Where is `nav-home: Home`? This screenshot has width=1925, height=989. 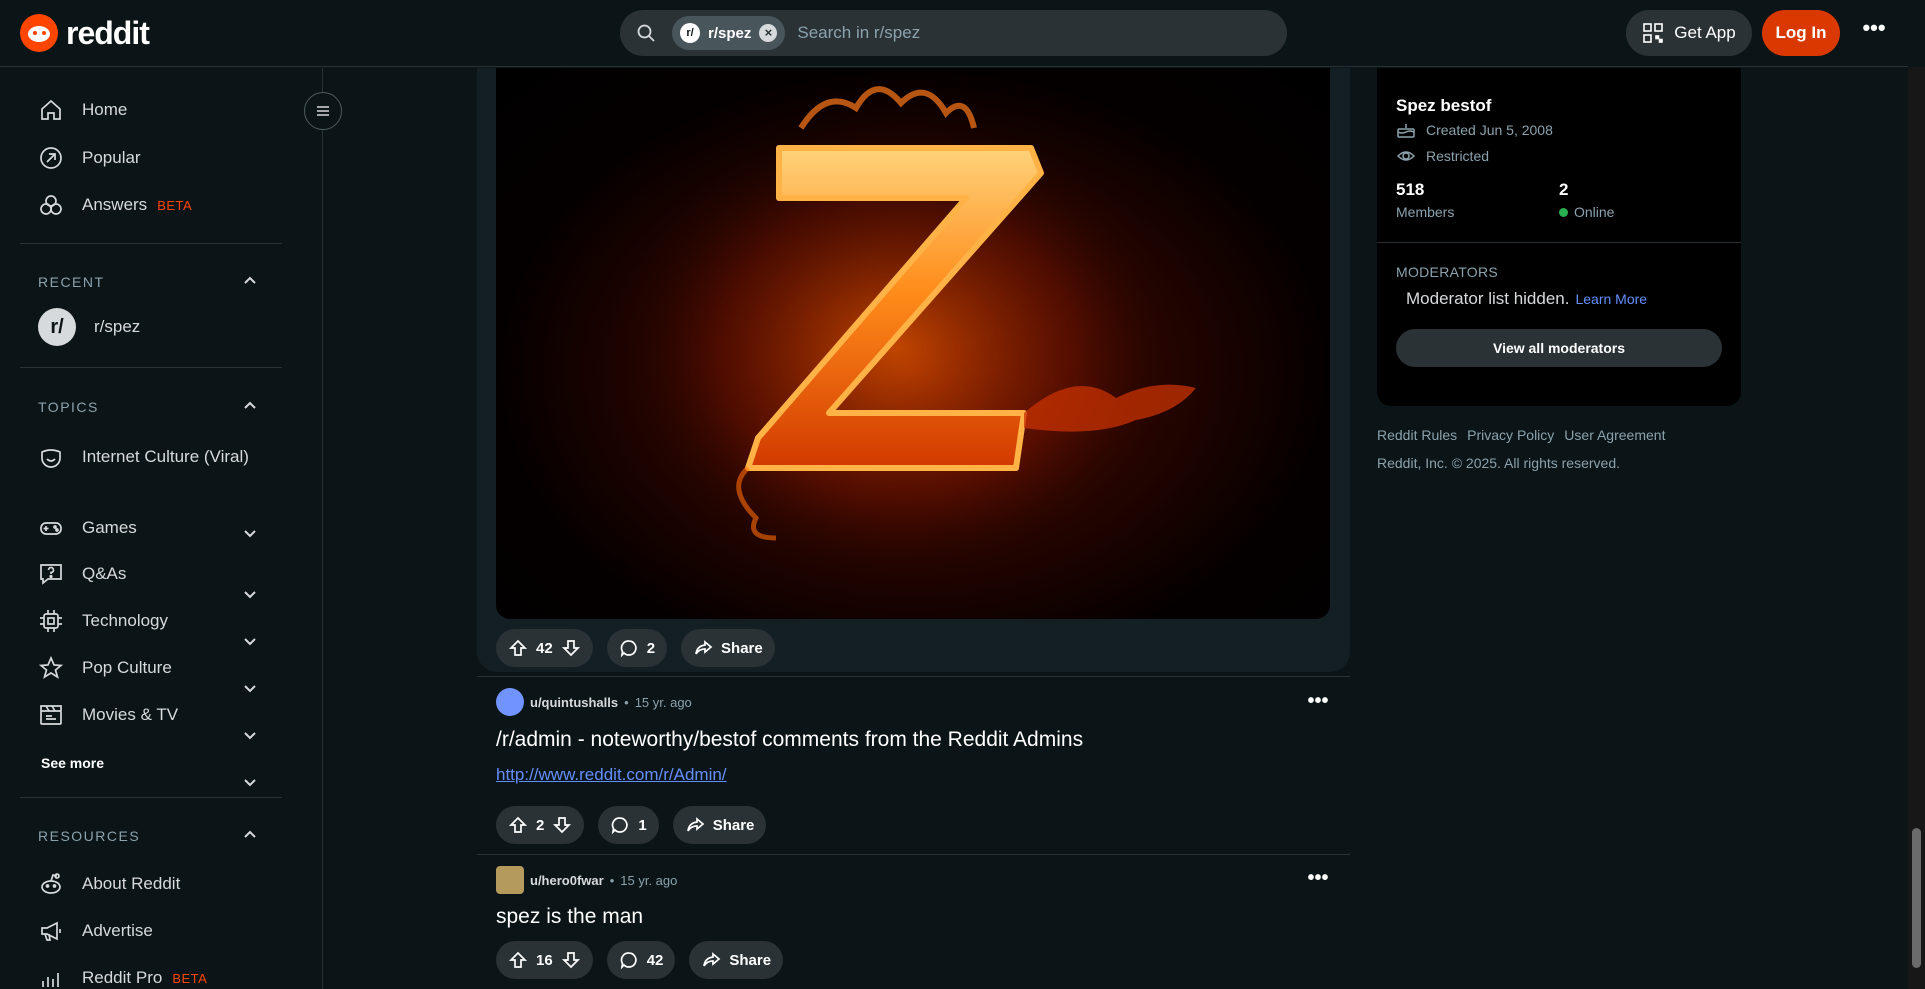
nav-home: Home is located at coordinates (158, 110).